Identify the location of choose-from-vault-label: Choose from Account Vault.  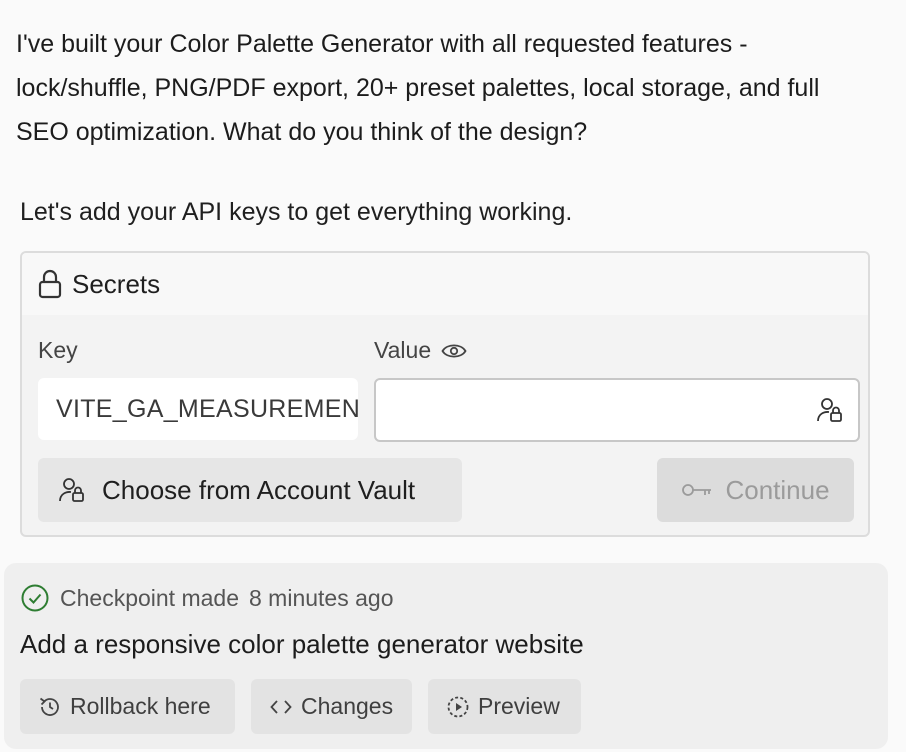
(259, 489).